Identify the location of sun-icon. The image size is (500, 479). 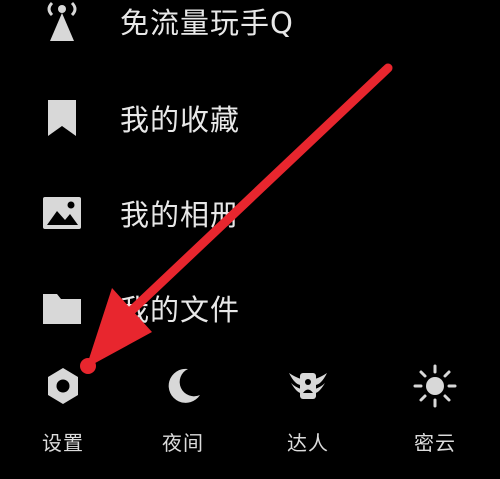
(435, 386).